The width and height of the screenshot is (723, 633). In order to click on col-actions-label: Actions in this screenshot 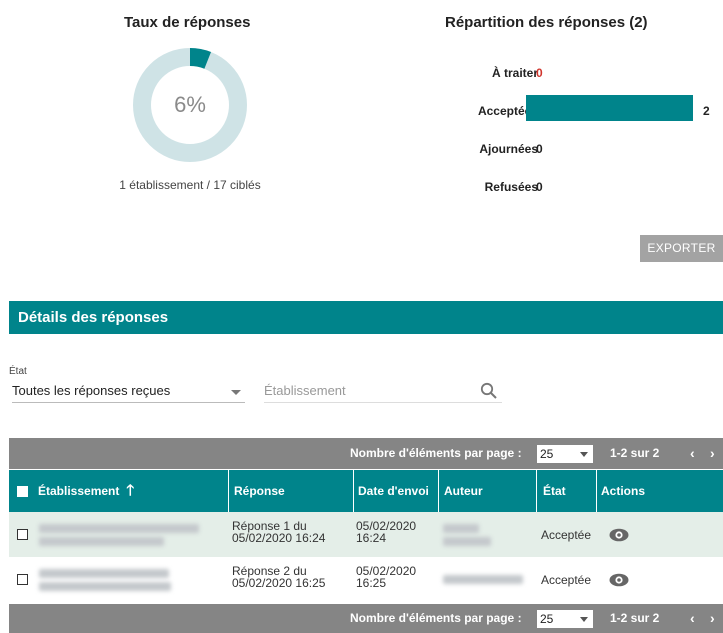, I will do `click(623, 491)`.